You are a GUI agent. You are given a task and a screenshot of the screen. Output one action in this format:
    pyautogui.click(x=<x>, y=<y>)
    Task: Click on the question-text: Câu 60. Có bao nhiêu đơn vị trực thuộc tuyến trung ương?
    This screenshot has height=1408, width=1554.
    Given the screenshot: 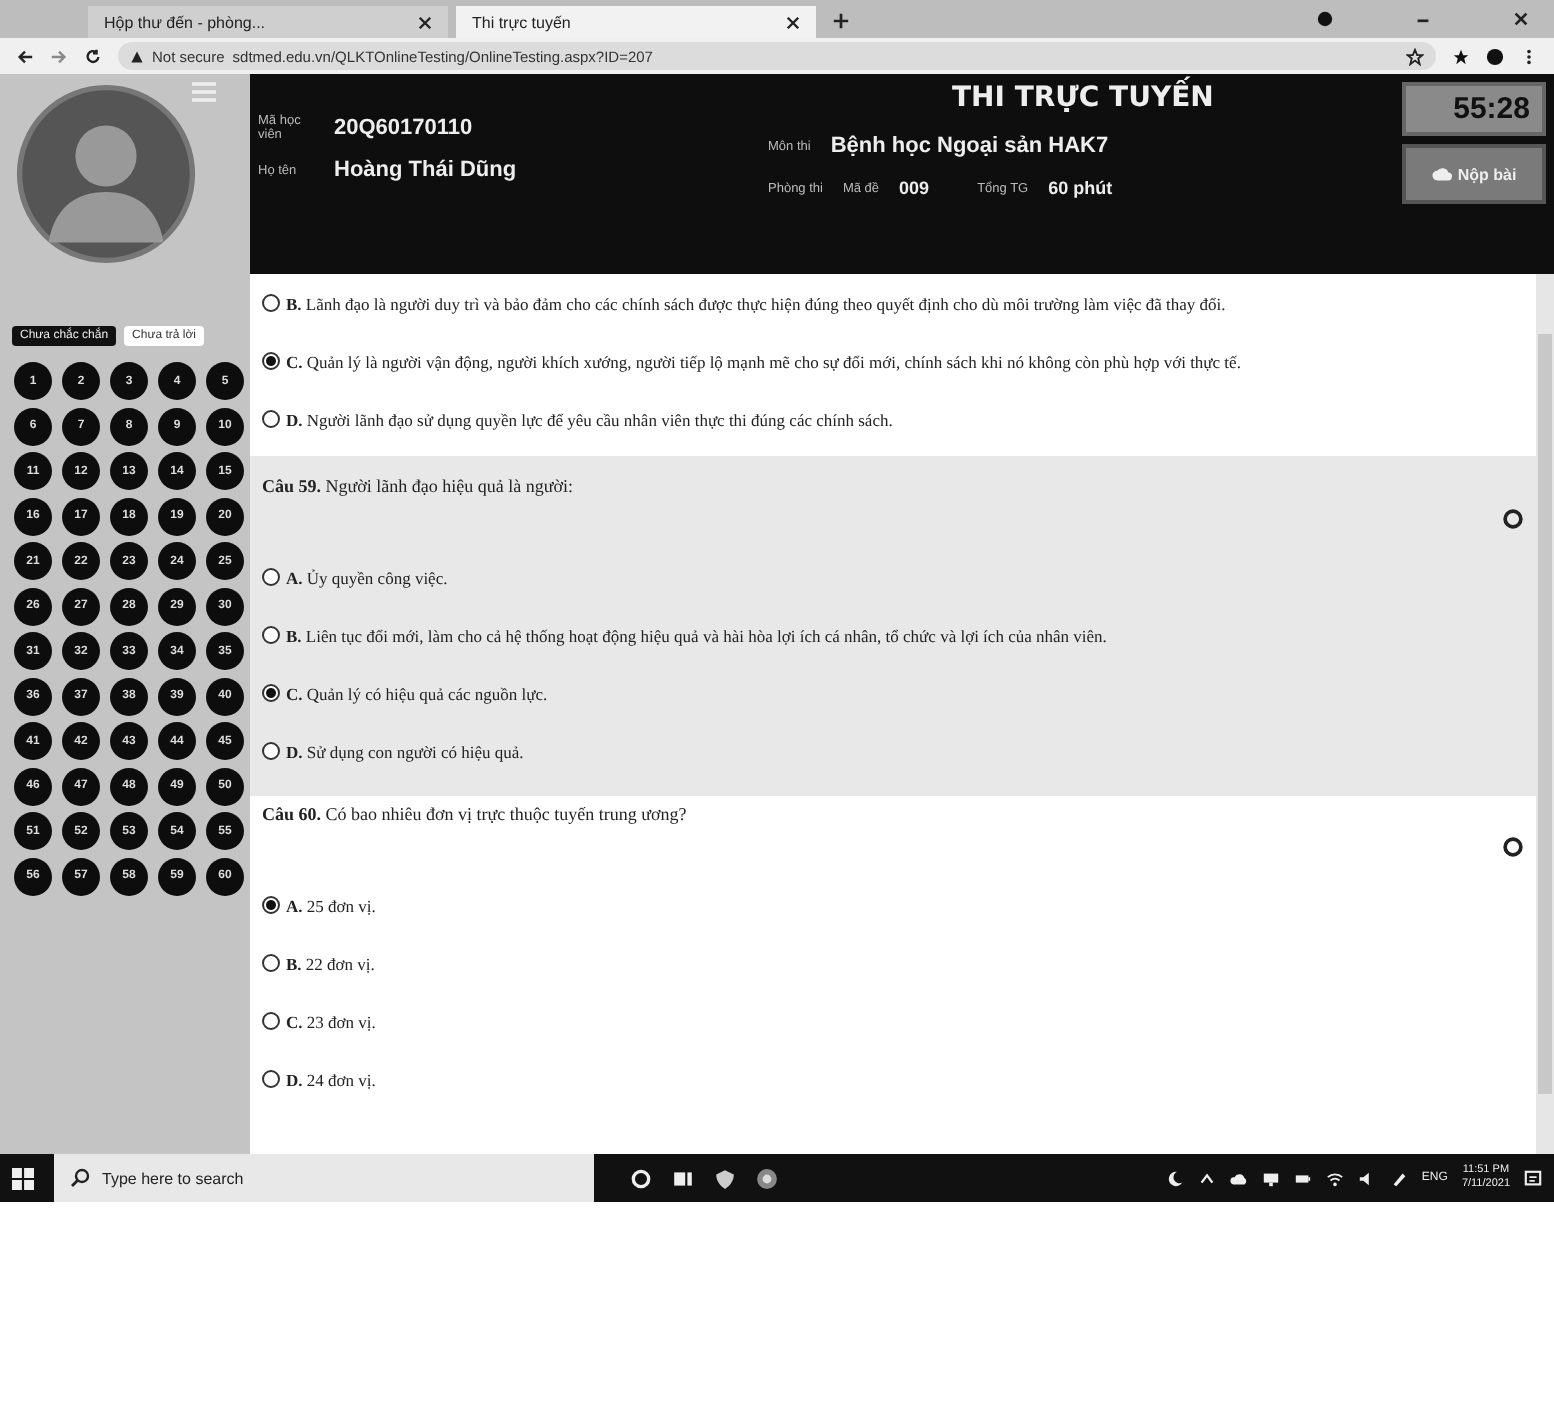 What is the action you would take?
    pyautogui.click(x=474, y=814)
    